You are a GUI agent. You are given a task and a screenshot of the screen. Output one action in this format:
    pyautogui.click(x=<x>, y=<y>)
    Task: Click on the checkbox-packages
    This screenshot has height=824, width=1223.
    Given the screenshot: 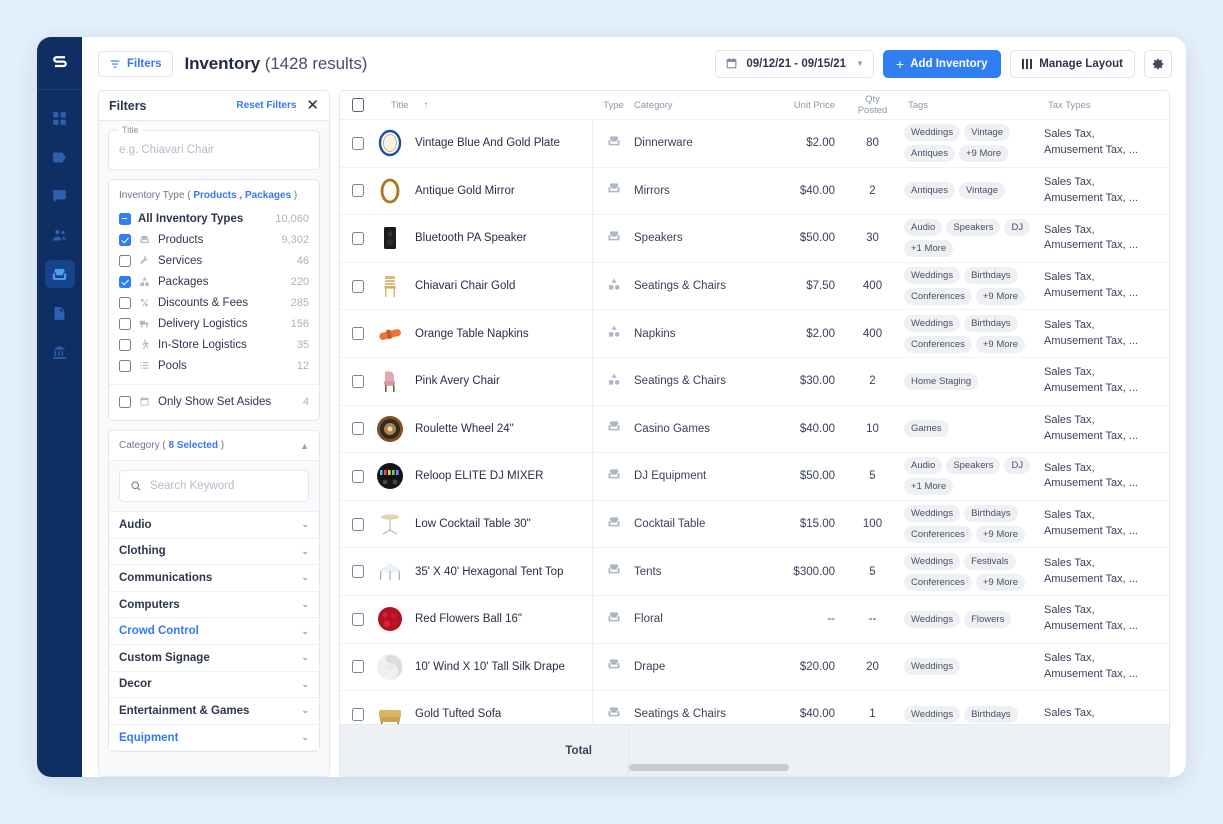 What is the action you would take?
    pyautogui.click(x=125, y=281)
    